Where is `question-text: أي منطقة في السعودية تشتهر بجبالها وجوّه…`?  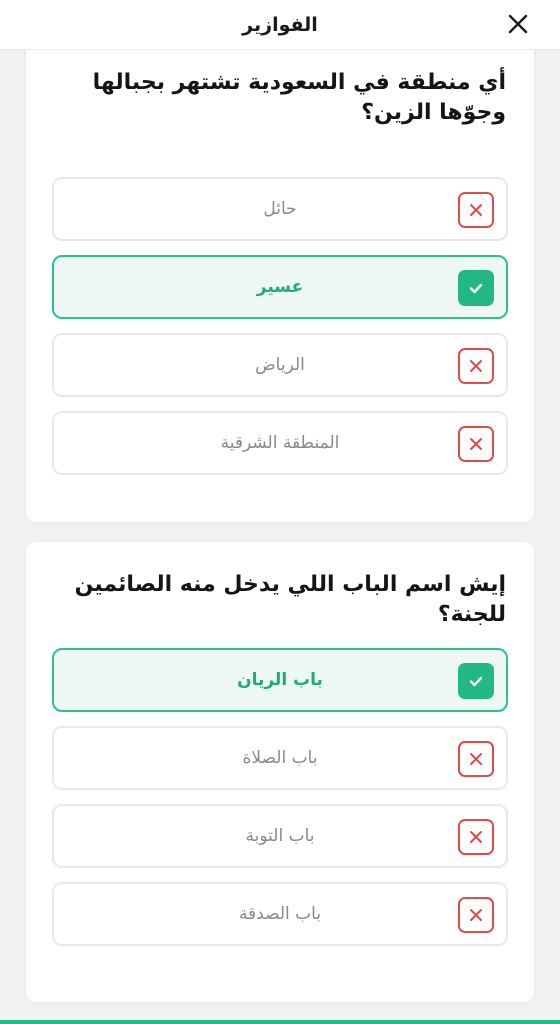 question-text: أي منطقة في السعودية تشتهر بجبالها وجوّه… is located at coordinates (299, 97).